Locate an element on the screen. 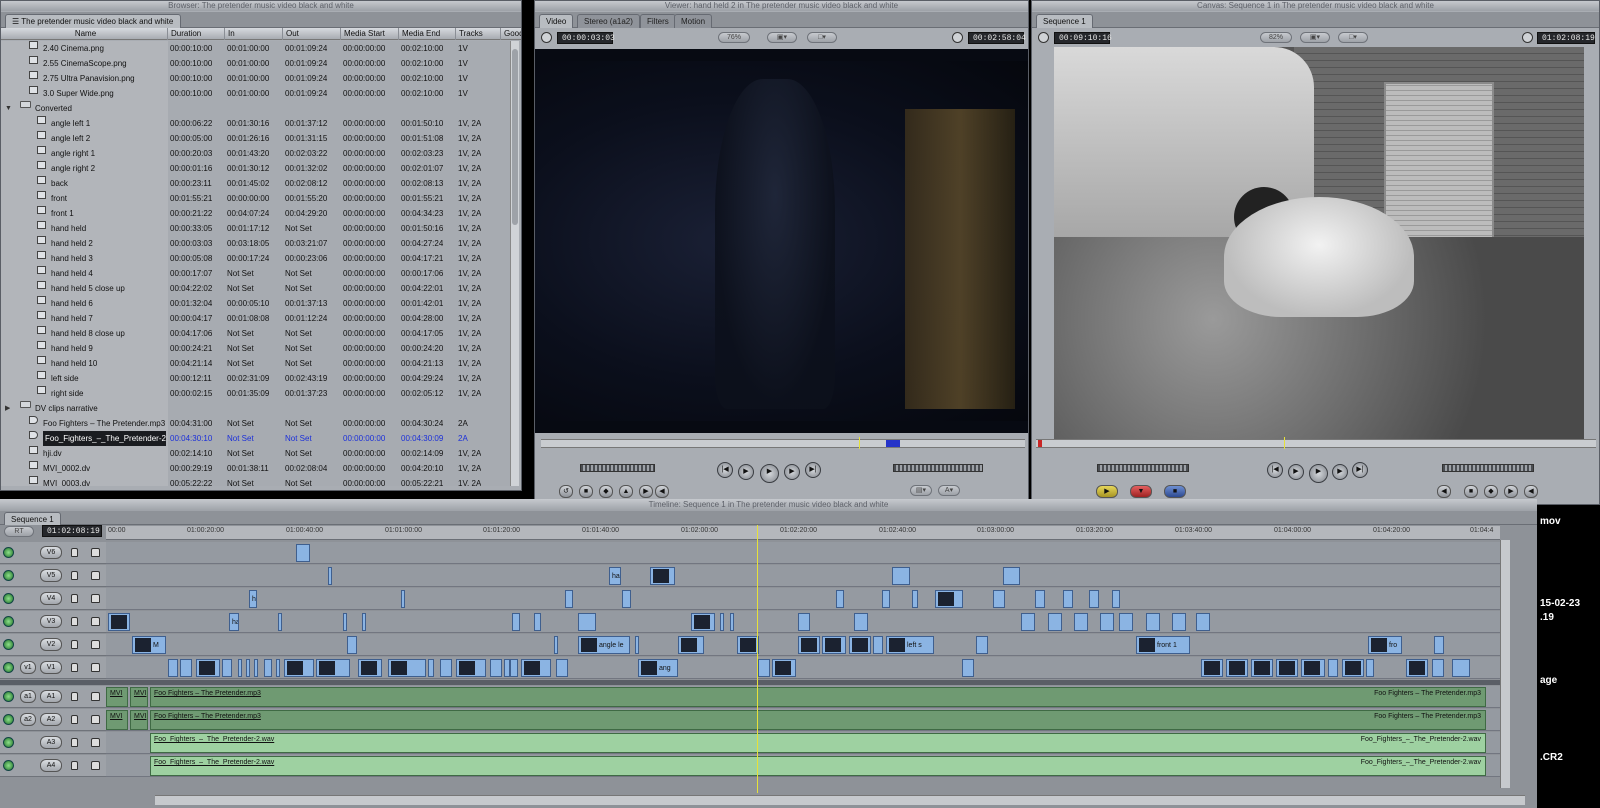 The height and width of the screenshot is (808, 1600). viewer-play-in-out-button: ▶ is located at coordinates (746, 472).